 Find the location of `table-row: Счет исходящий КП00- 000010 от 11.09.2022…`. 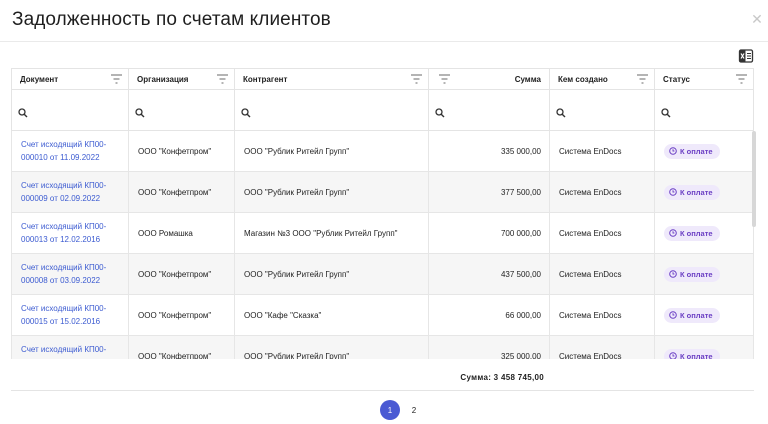

table-row: Счет исходящий КП00- 000010 от 11.09.2022… is located at coordinates (382, 151).